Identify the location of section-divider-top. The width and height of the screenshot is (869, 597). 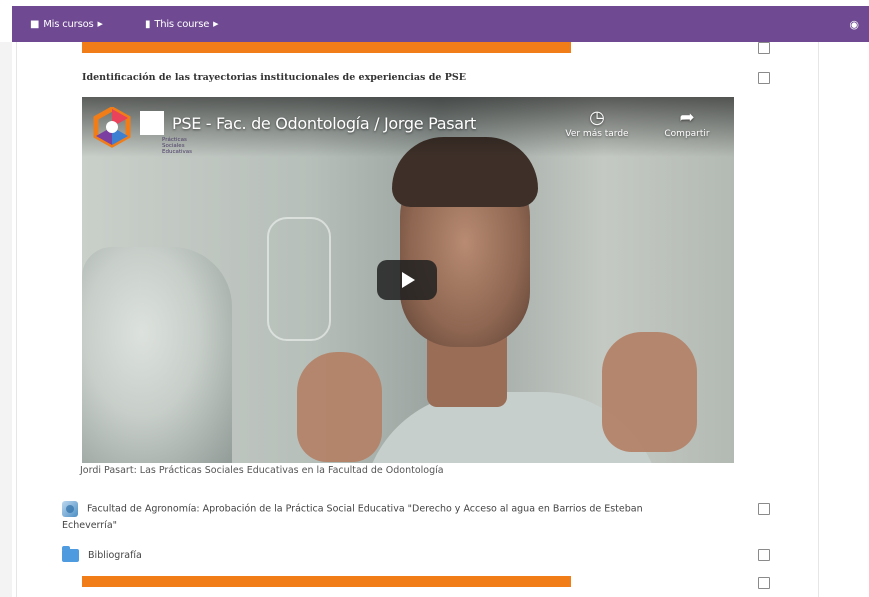
(326, 47).